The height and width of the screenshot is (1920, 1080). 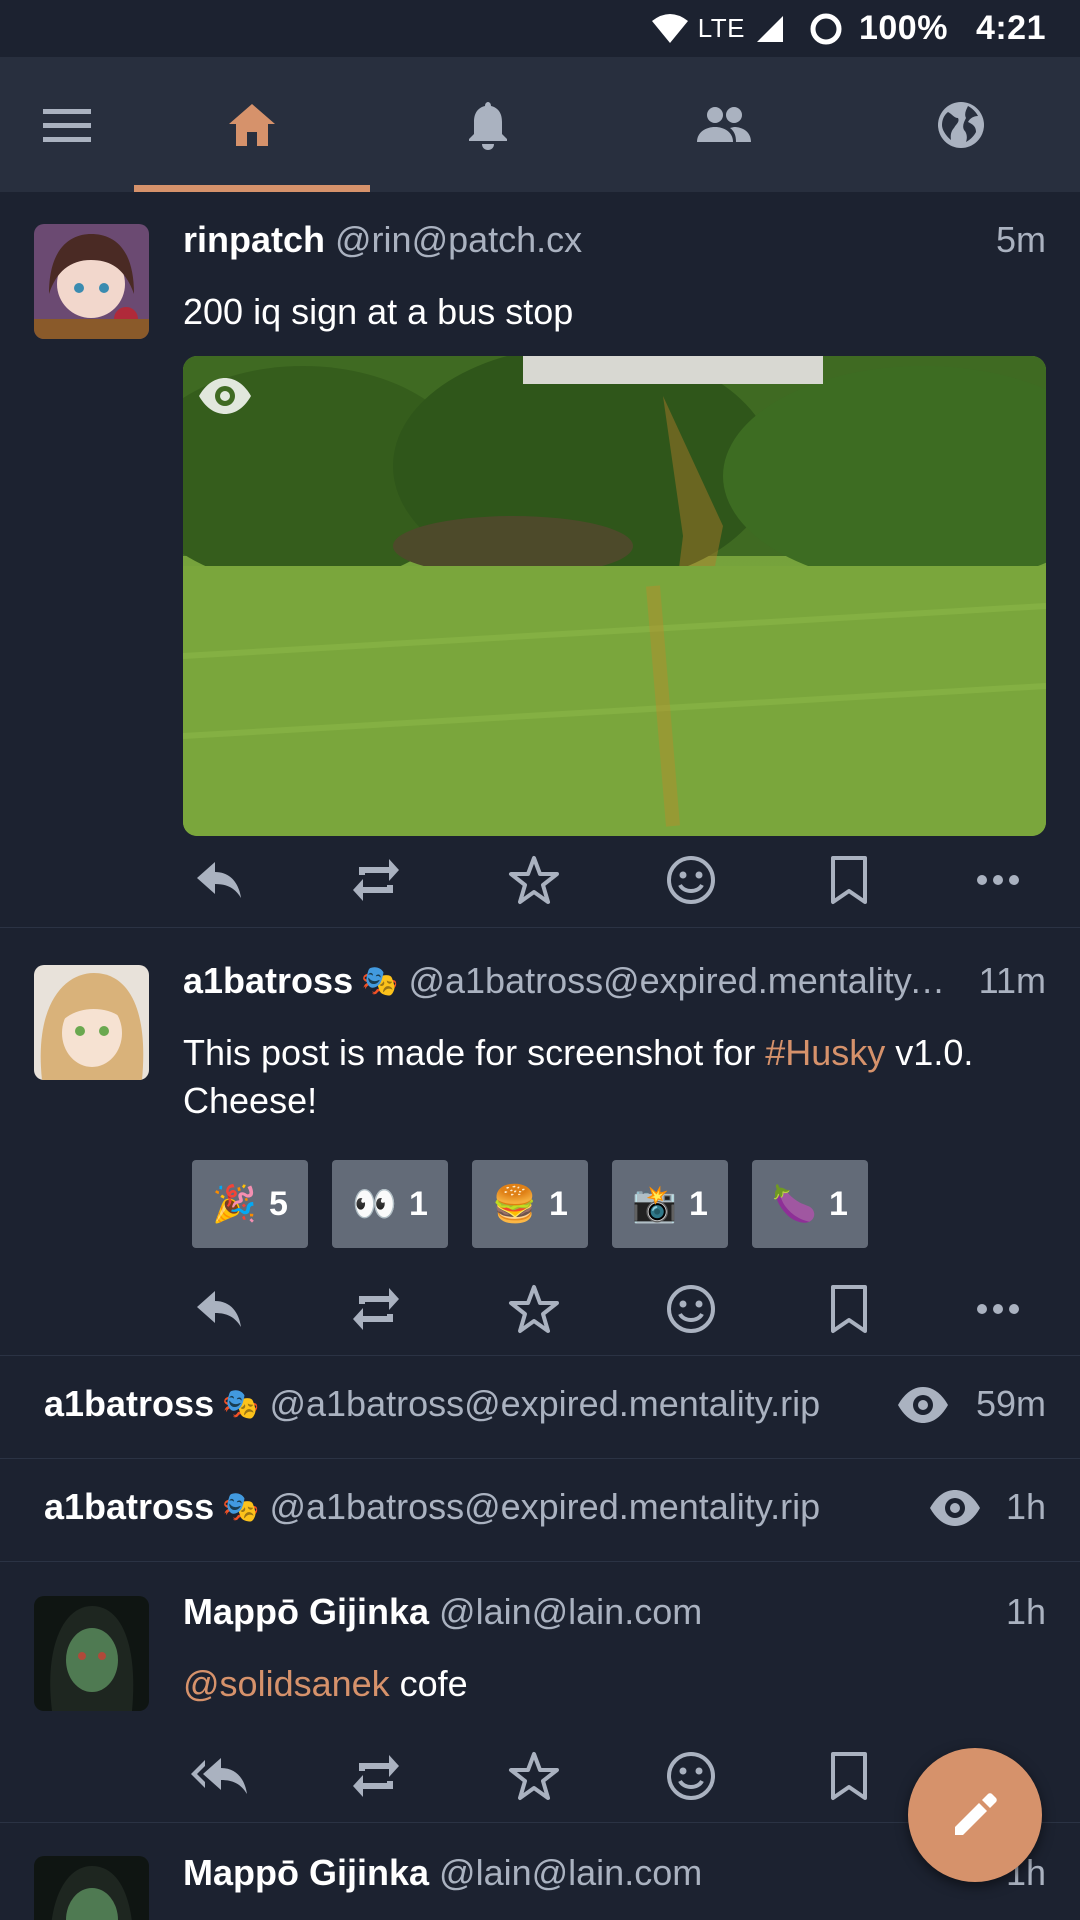 What do you see at coordinates (975, 1815) in the screenshot?
I see `compose-button` at bounding box center [975, 1815].